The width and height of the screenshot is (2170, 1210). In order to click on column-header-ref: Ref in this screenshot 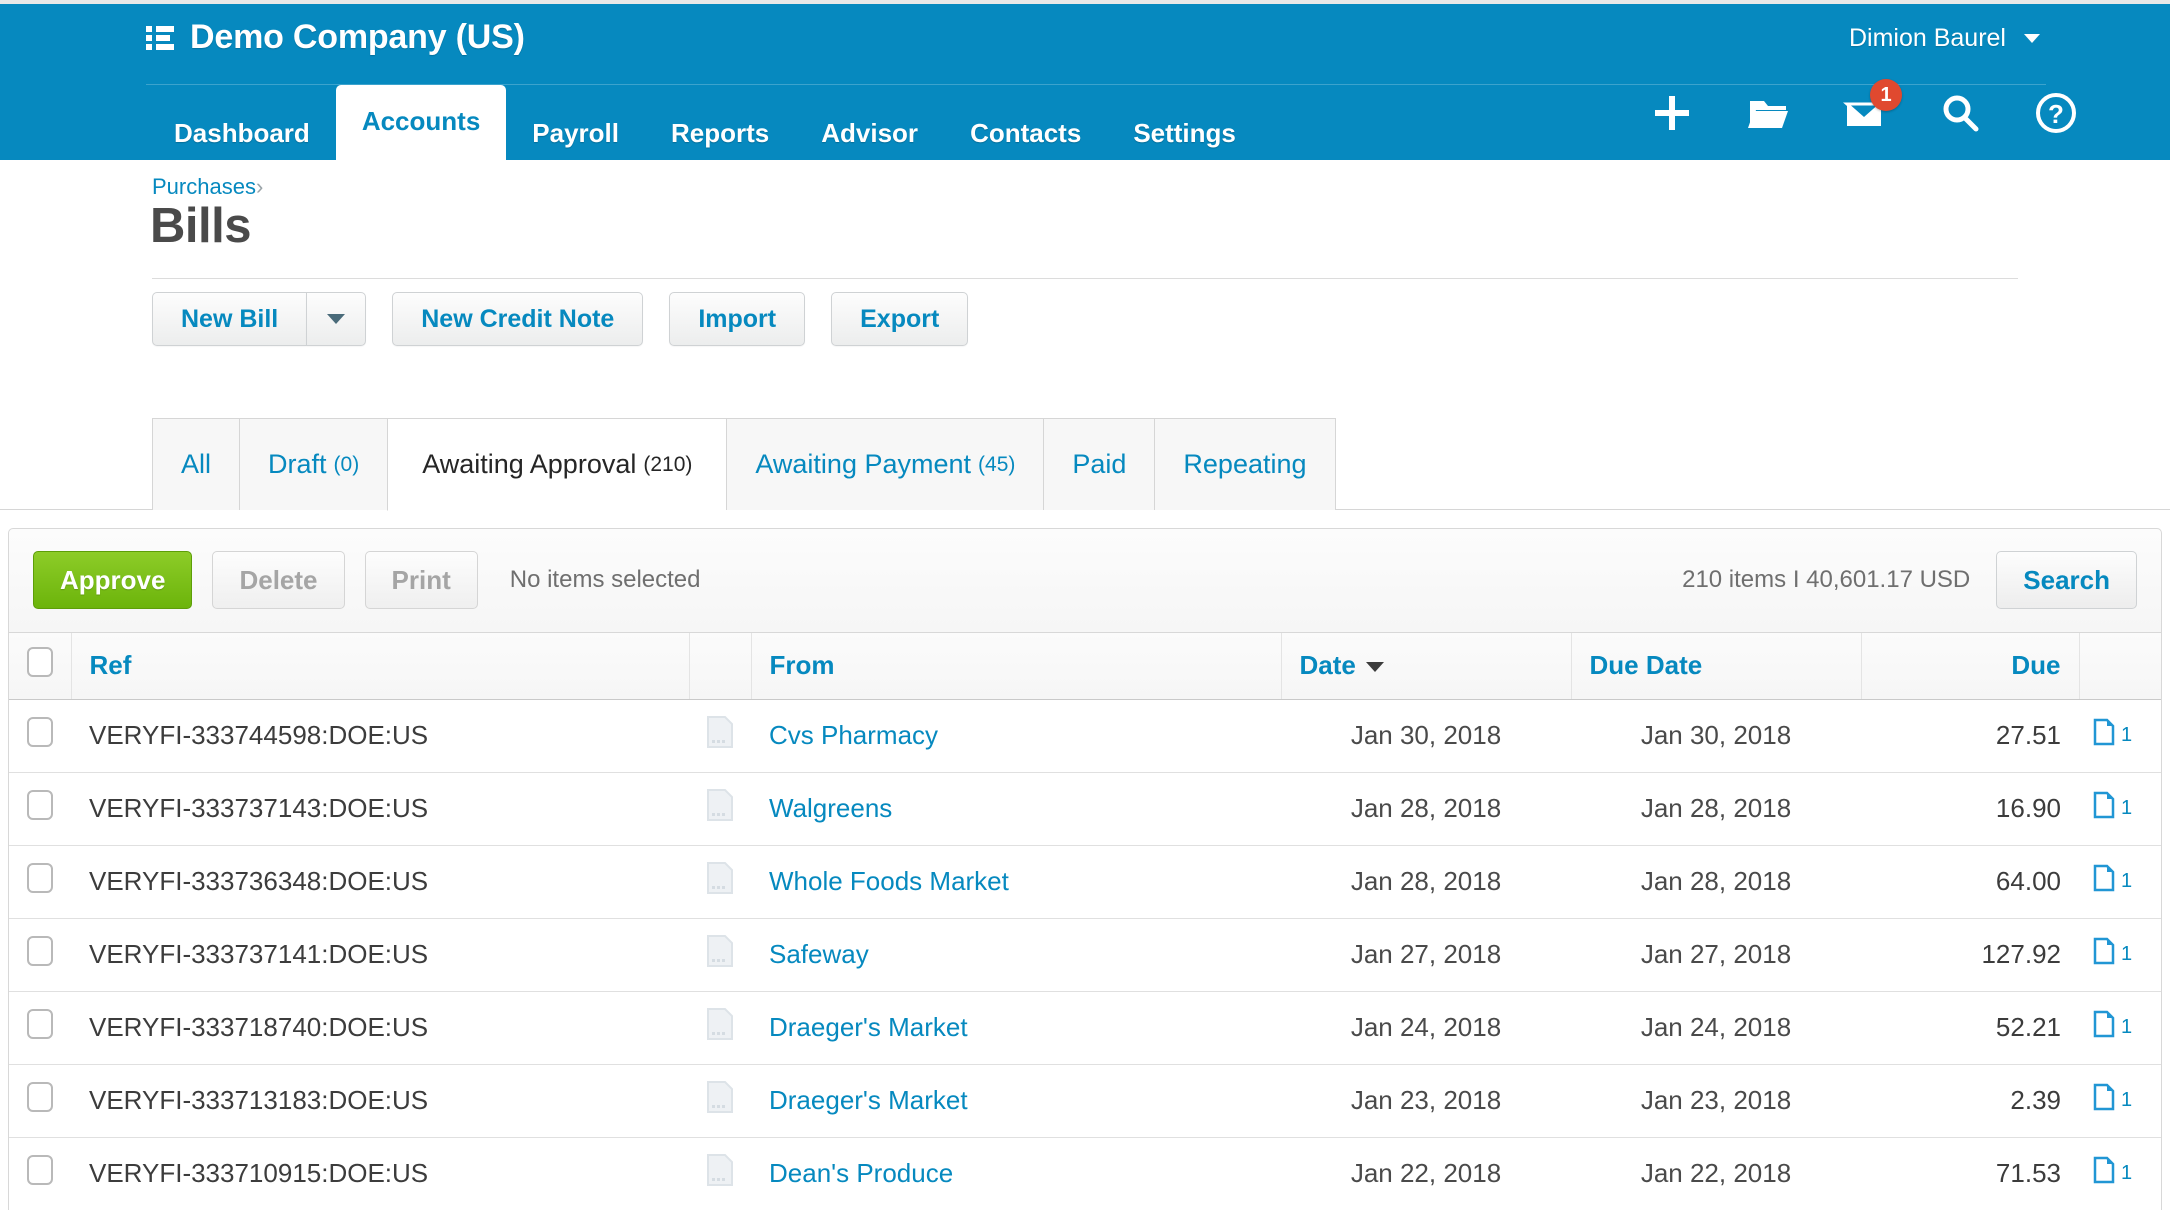, I will do `click(380, 666)`.